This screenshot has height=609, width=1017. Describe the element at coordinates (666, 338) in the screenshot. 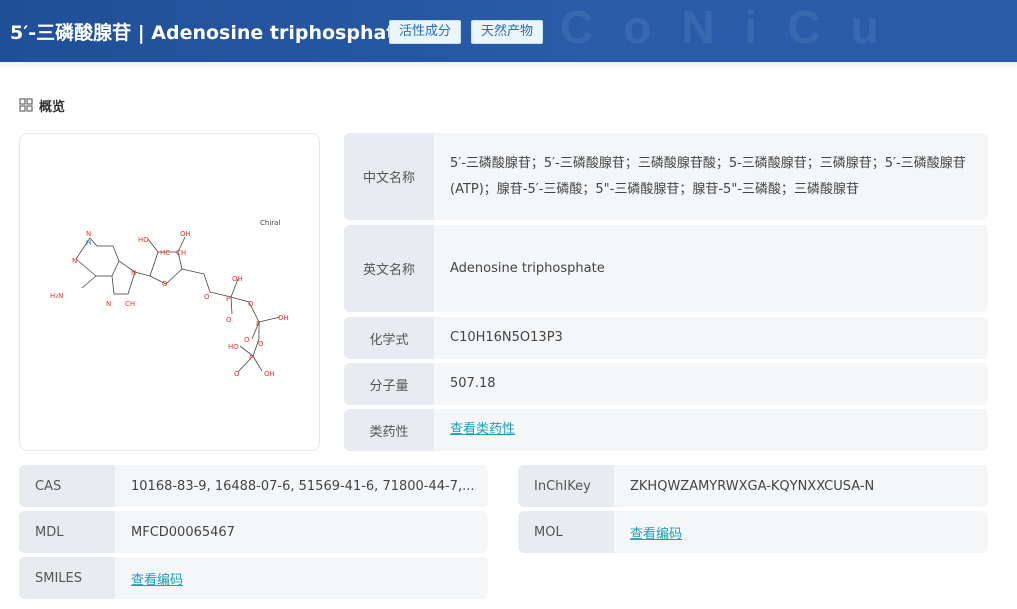

I see `property-formula: 化学式 C10H16N5O13P3` at that location.